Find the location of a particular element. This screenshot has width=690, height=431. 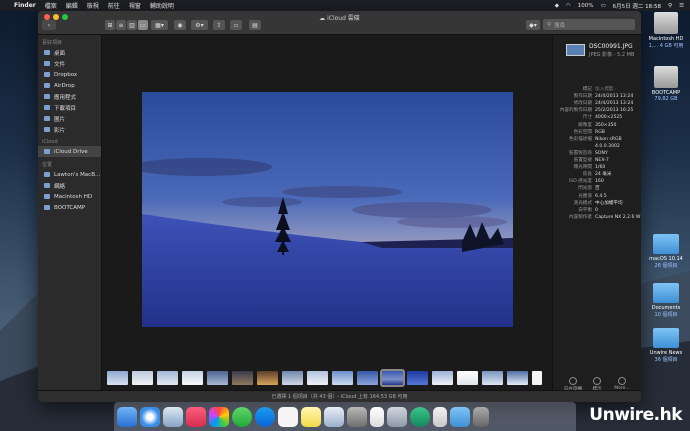

search-field: ⚲ 搜尋 is located at coordinates (589, 24).